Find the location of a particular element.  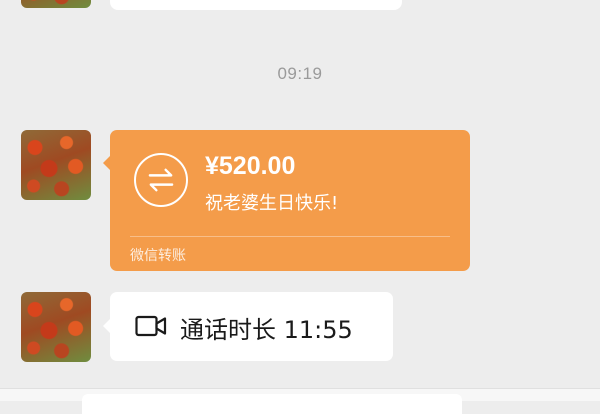

transfer-amount: ¥520.00 is located at coordinates (250, 166).